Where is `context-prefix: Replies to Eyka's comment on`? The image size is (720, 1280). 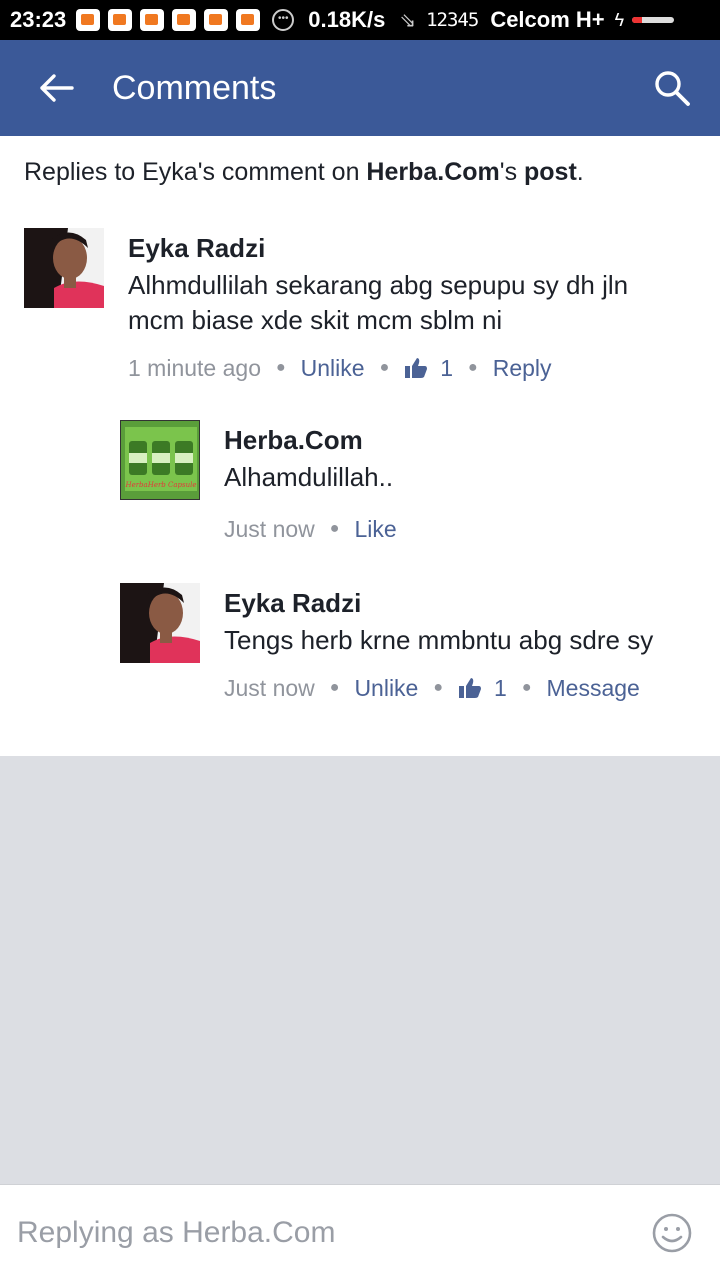 context-prefix: Replies to Eyka's comment on is located at coordinates (195, 172).